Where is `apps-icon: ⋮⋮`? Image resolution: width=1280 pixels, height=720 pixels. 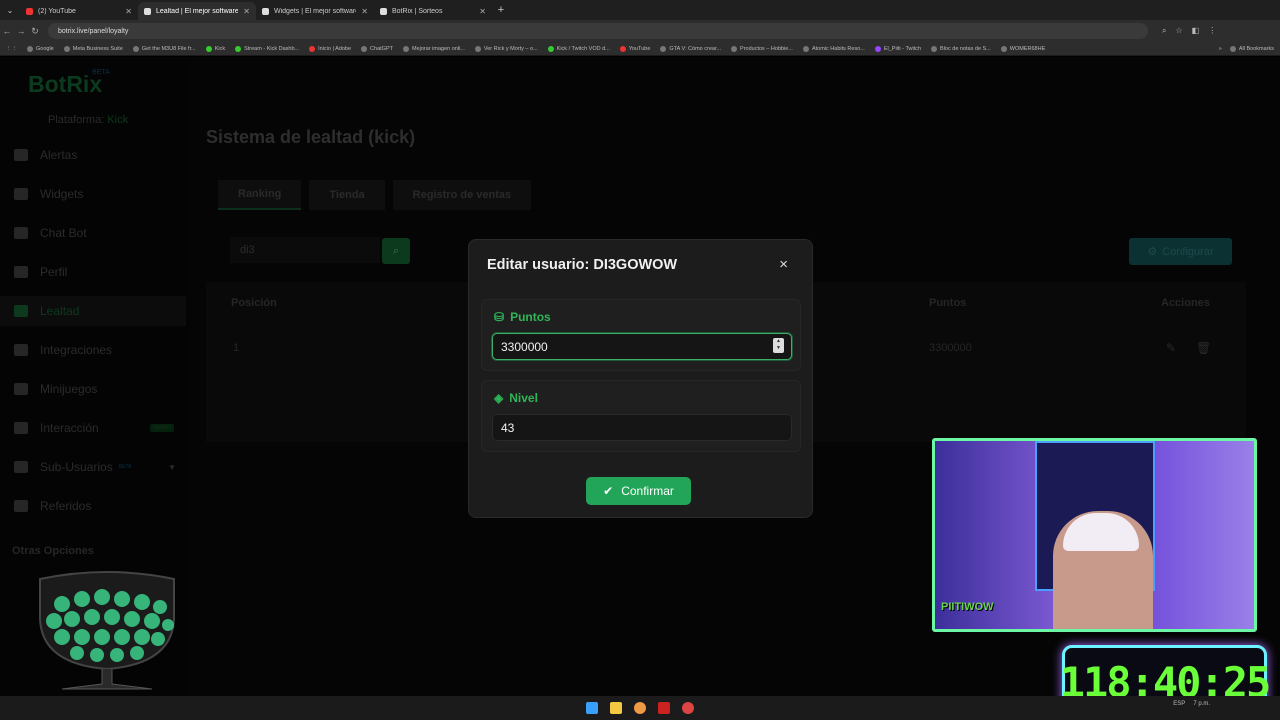
apps-icon: ⋮⋮ is located at coordinates (11, 49).